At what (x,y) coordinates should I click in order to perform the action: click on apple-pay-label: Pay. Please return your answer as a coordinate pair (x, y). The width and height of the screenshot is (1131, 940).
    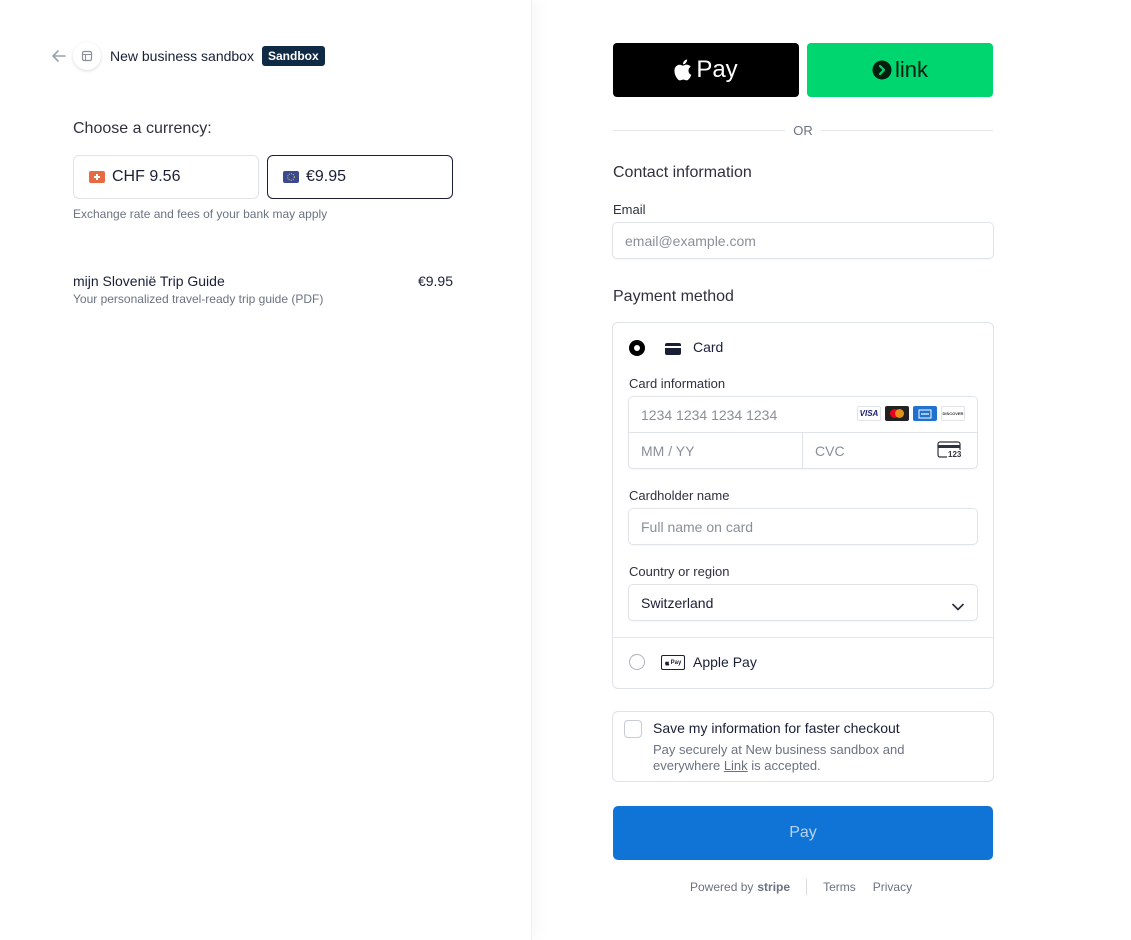
    Looking at the image, I should click on (717, 69).